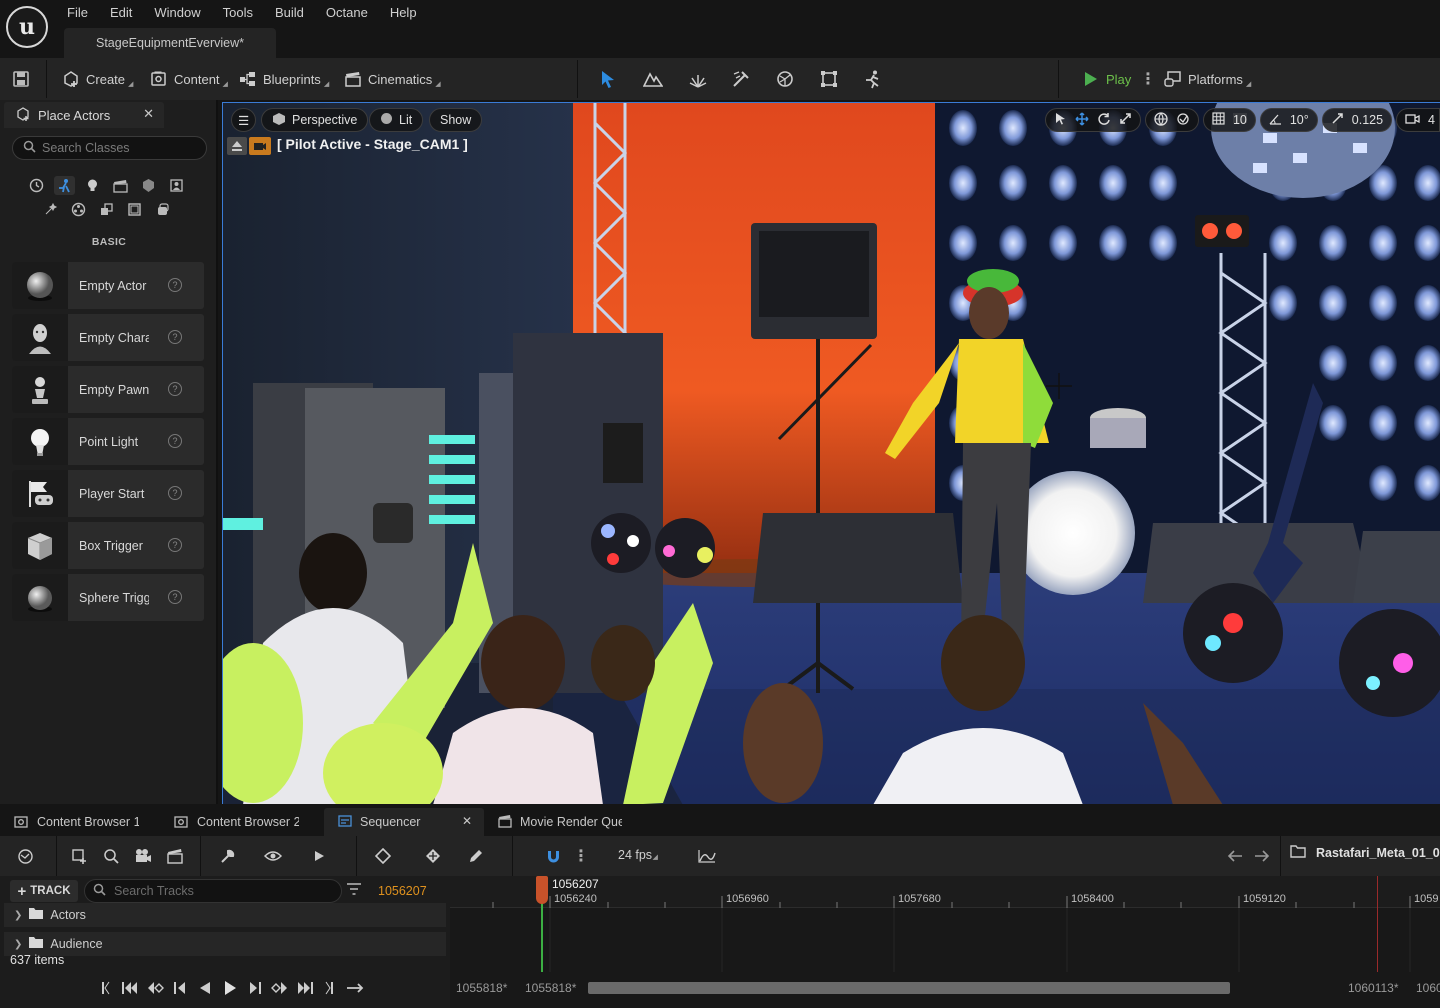  What do you see at coordinates (120, 185) in the screenshot?
I see `cinematic-category-icon` at bounding box center [120, 185].